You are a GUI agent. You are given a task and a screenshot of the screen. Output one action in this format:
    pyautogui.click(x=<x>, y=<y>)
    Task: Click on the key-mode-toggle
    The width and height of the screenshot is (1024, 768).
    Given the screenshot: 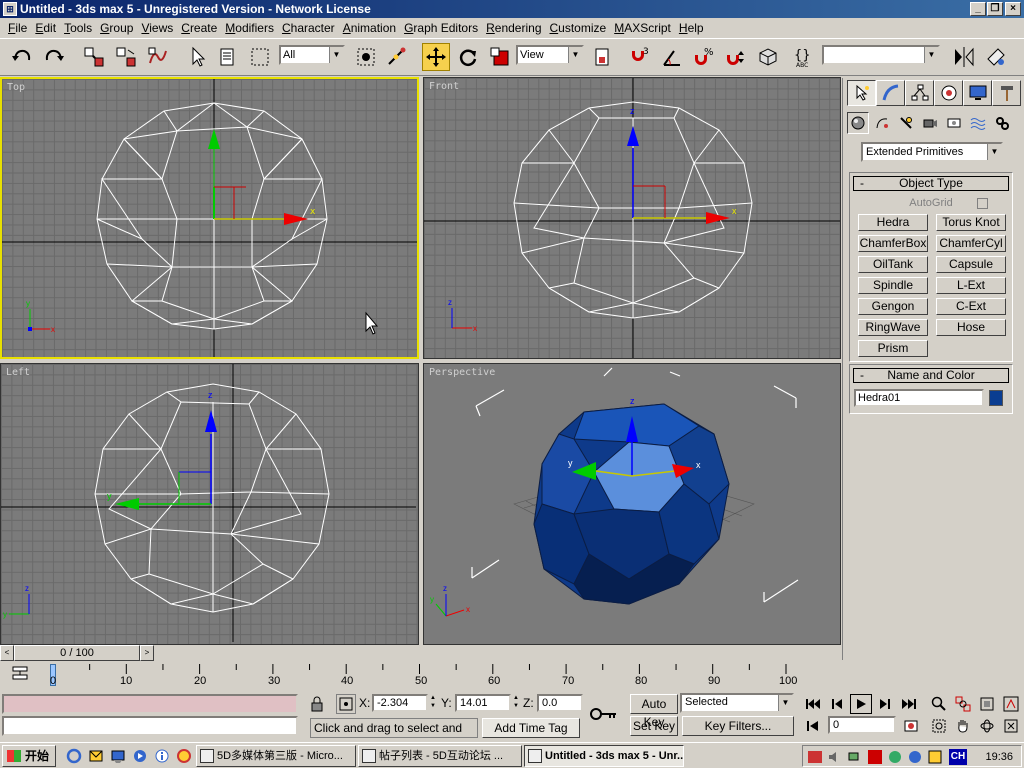 What is the action you would take?
    pyautogui.click(x=813, y=726)
    